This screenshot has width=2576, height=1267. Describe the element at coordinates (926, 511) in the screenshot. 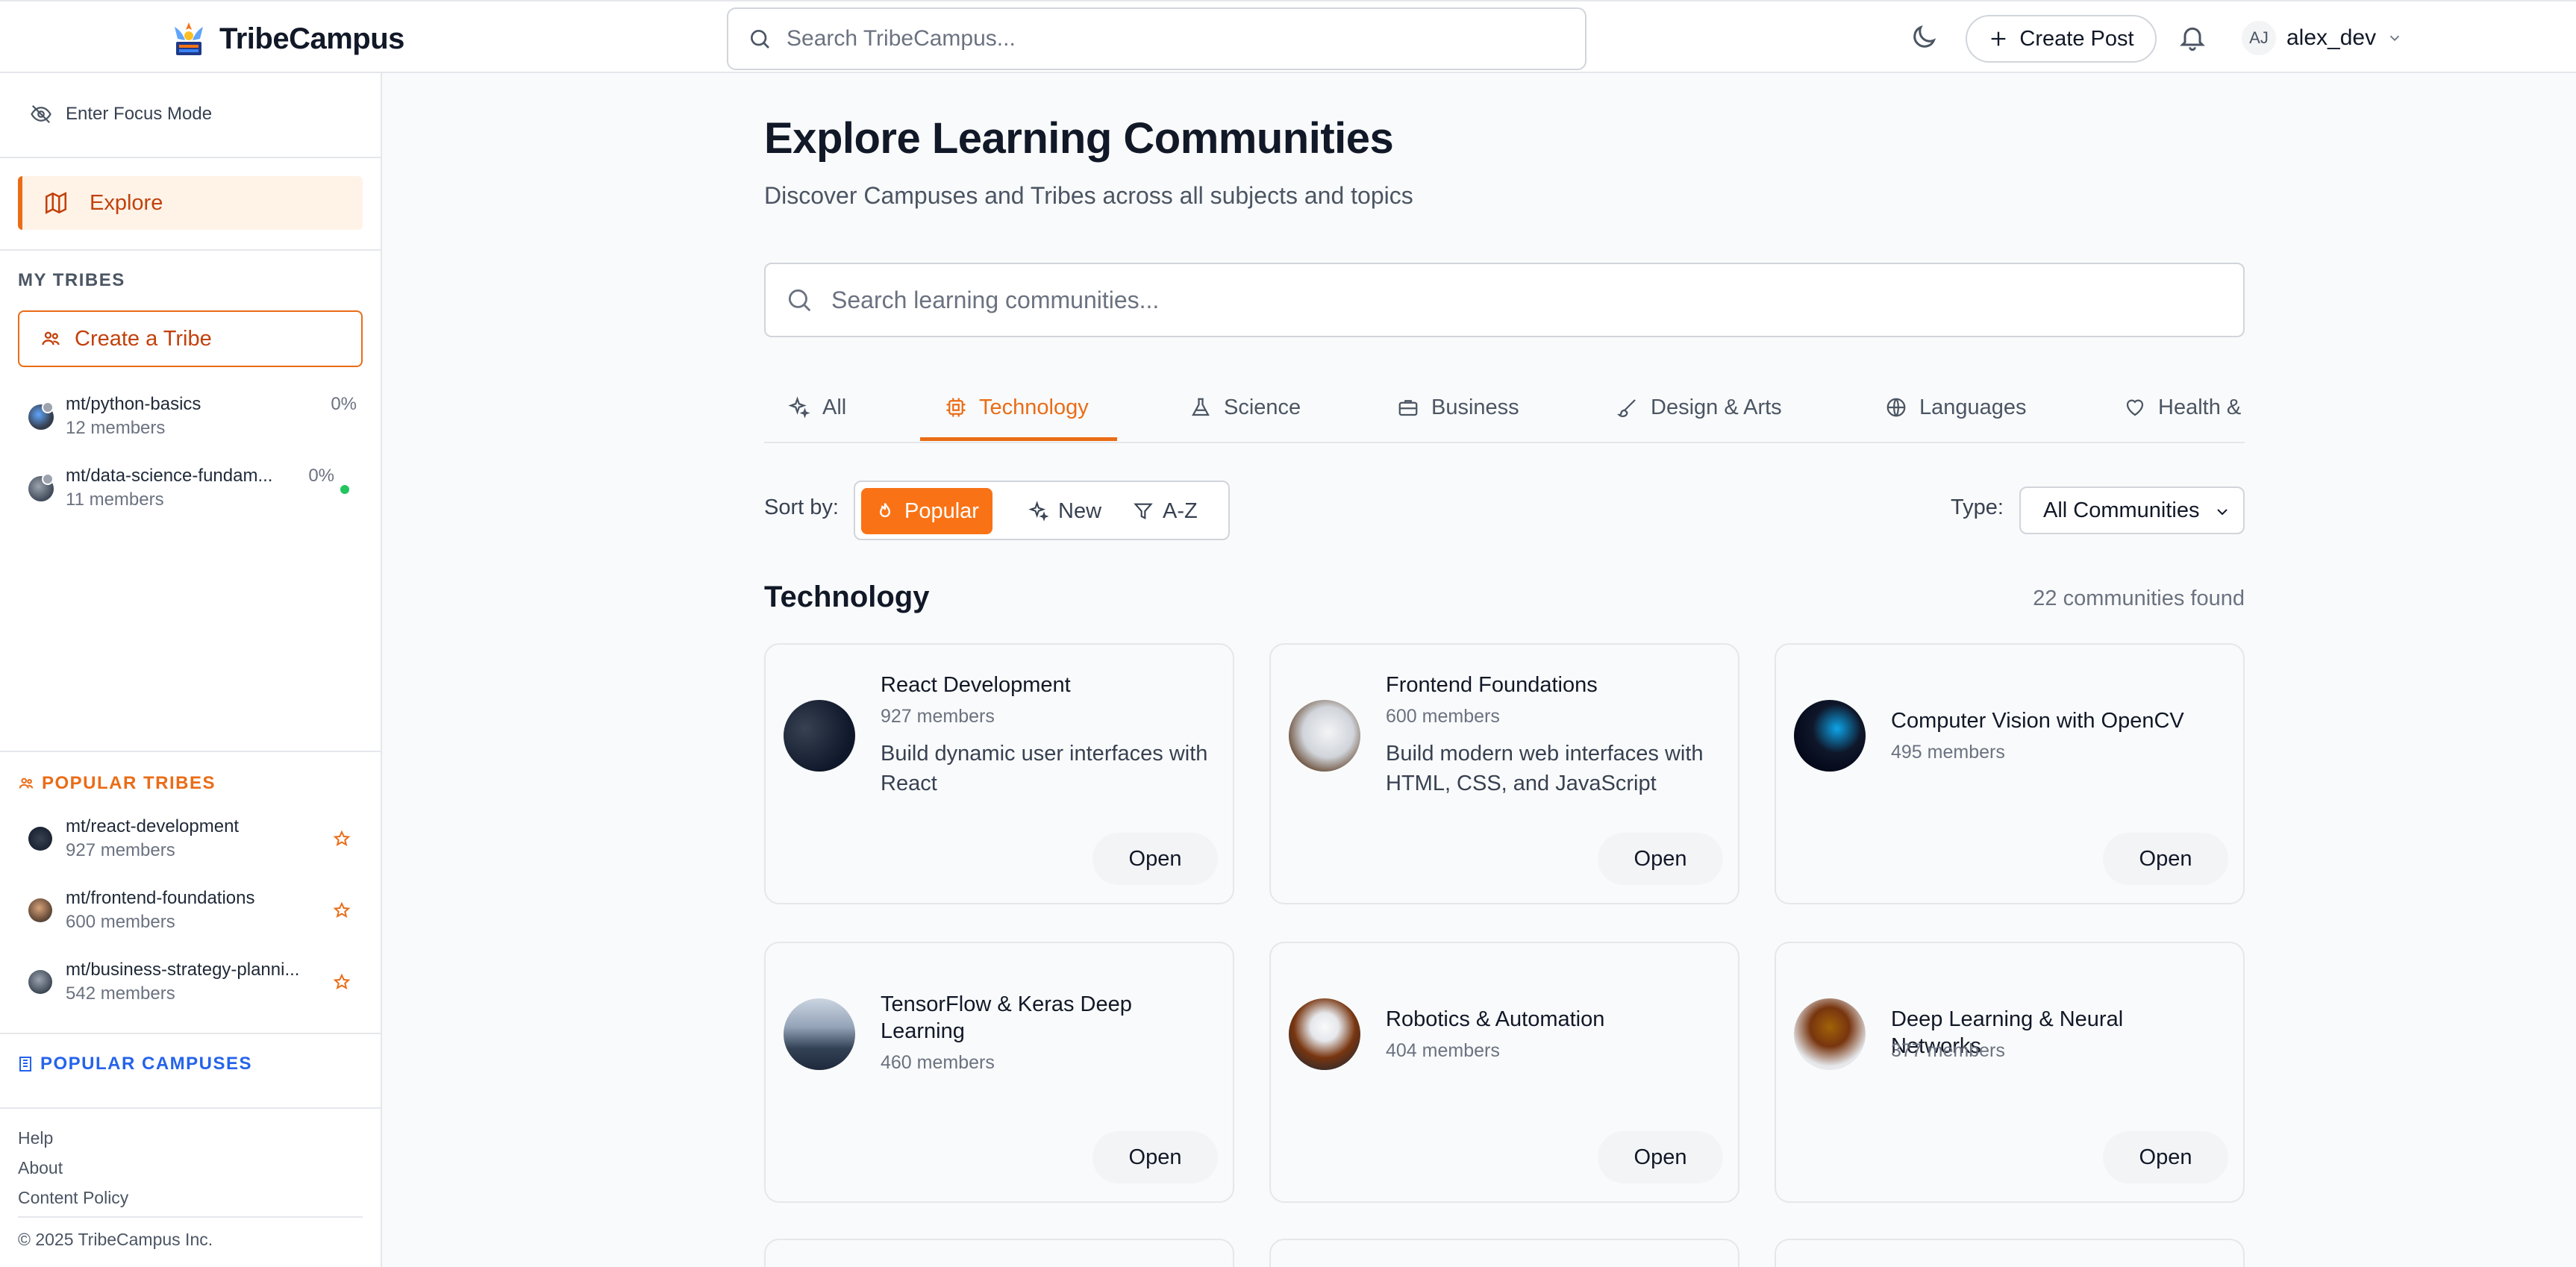

I see `sort-popular-button: Popular` at that location.